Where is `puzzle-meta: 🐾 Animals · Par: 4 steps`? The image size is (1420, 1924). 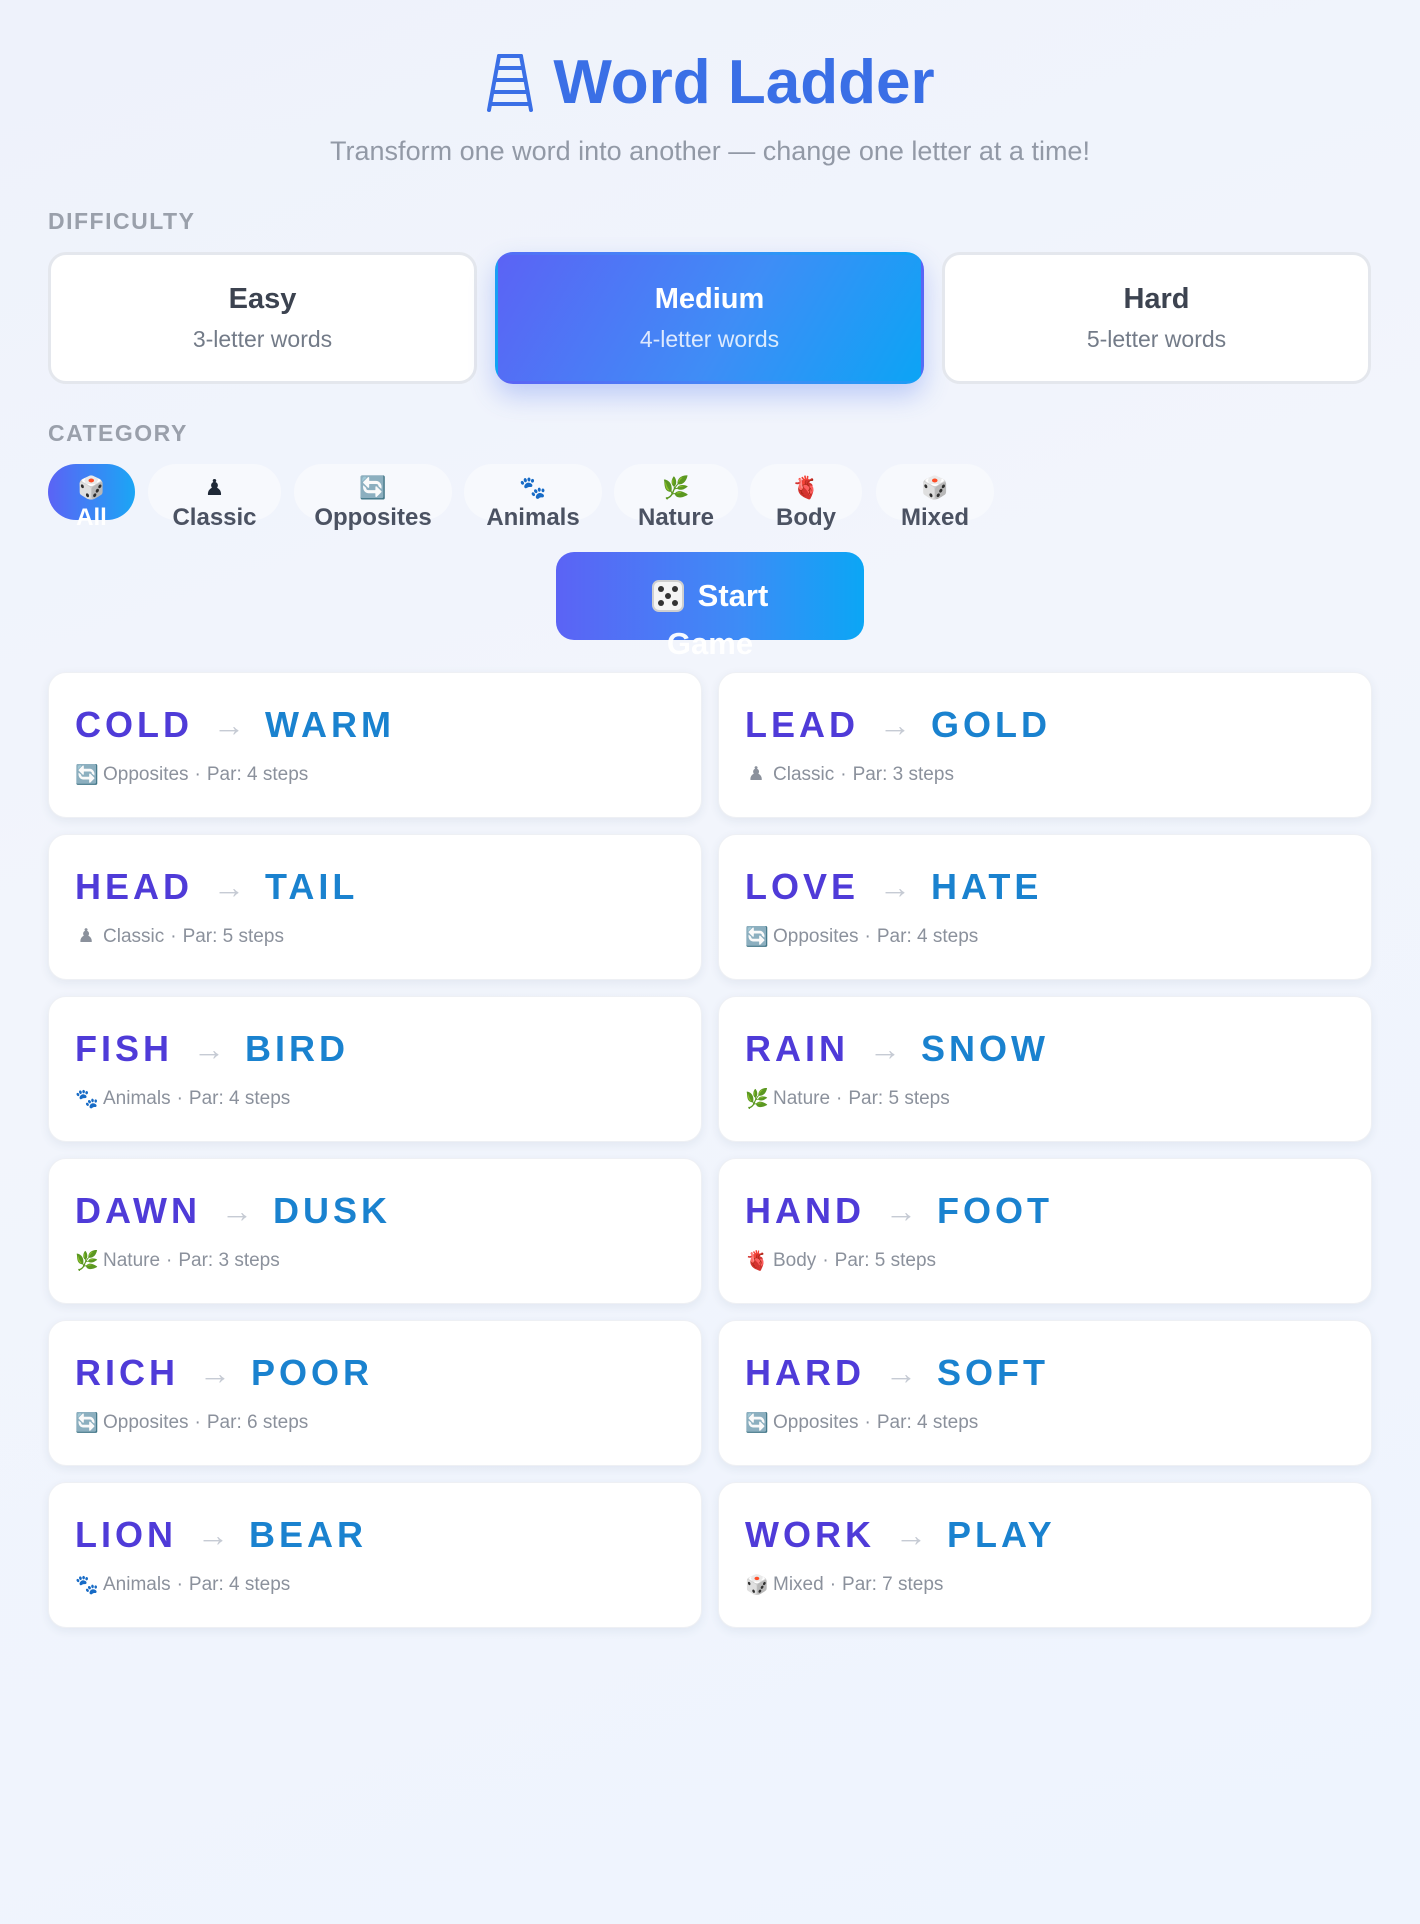 puzzle-meta: 🐾 Animals · Par: 4 steps is located at coordinates (375, 1585).